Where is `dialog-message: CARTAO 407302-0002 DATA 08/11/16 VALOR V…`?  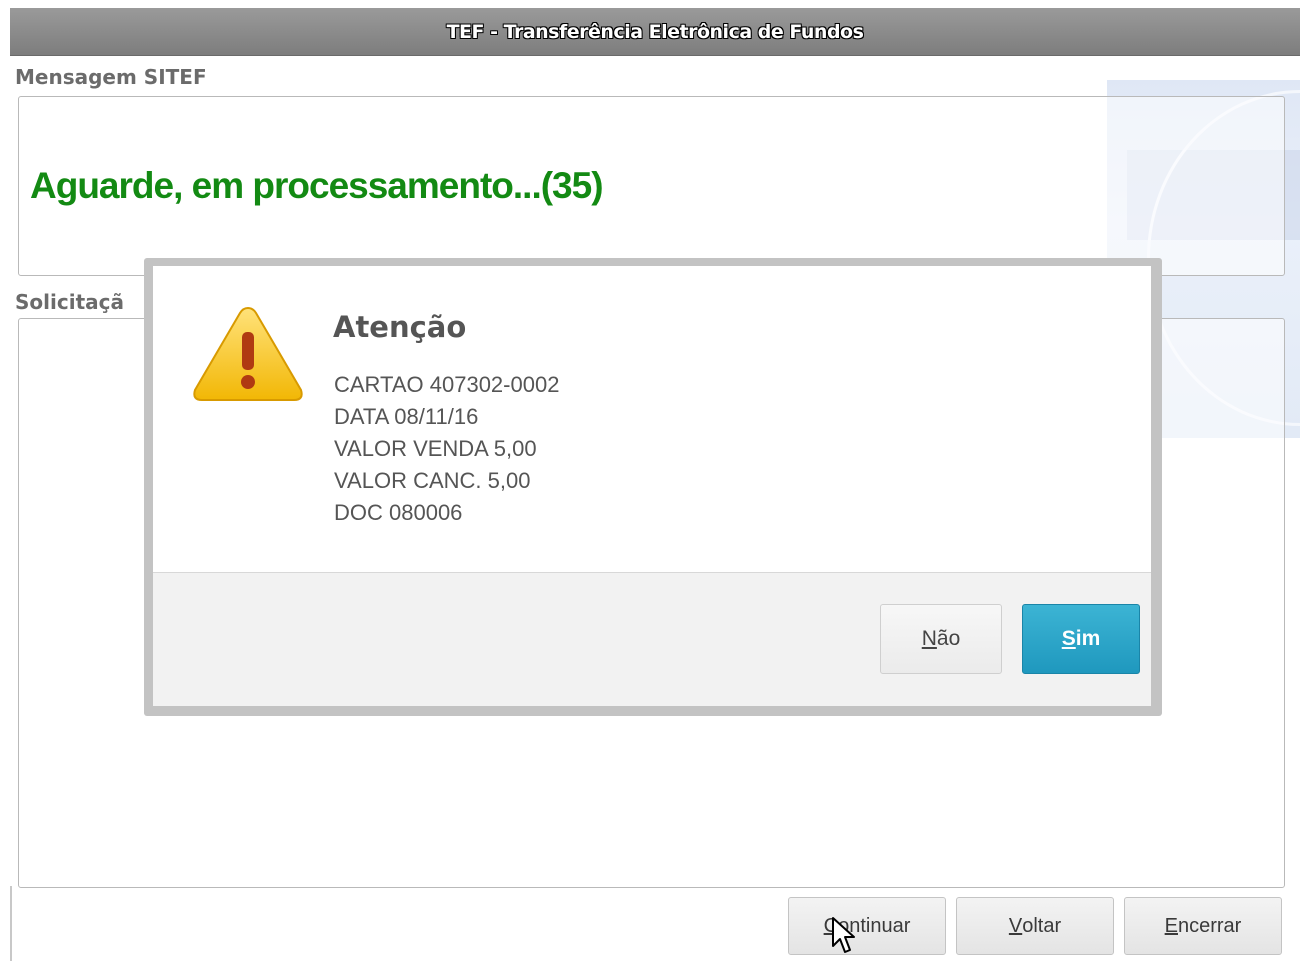 dialog-message: CARTAO 407302-0002 DATA 08/11/16 VALOR V… is located at coordinates (446, 449).